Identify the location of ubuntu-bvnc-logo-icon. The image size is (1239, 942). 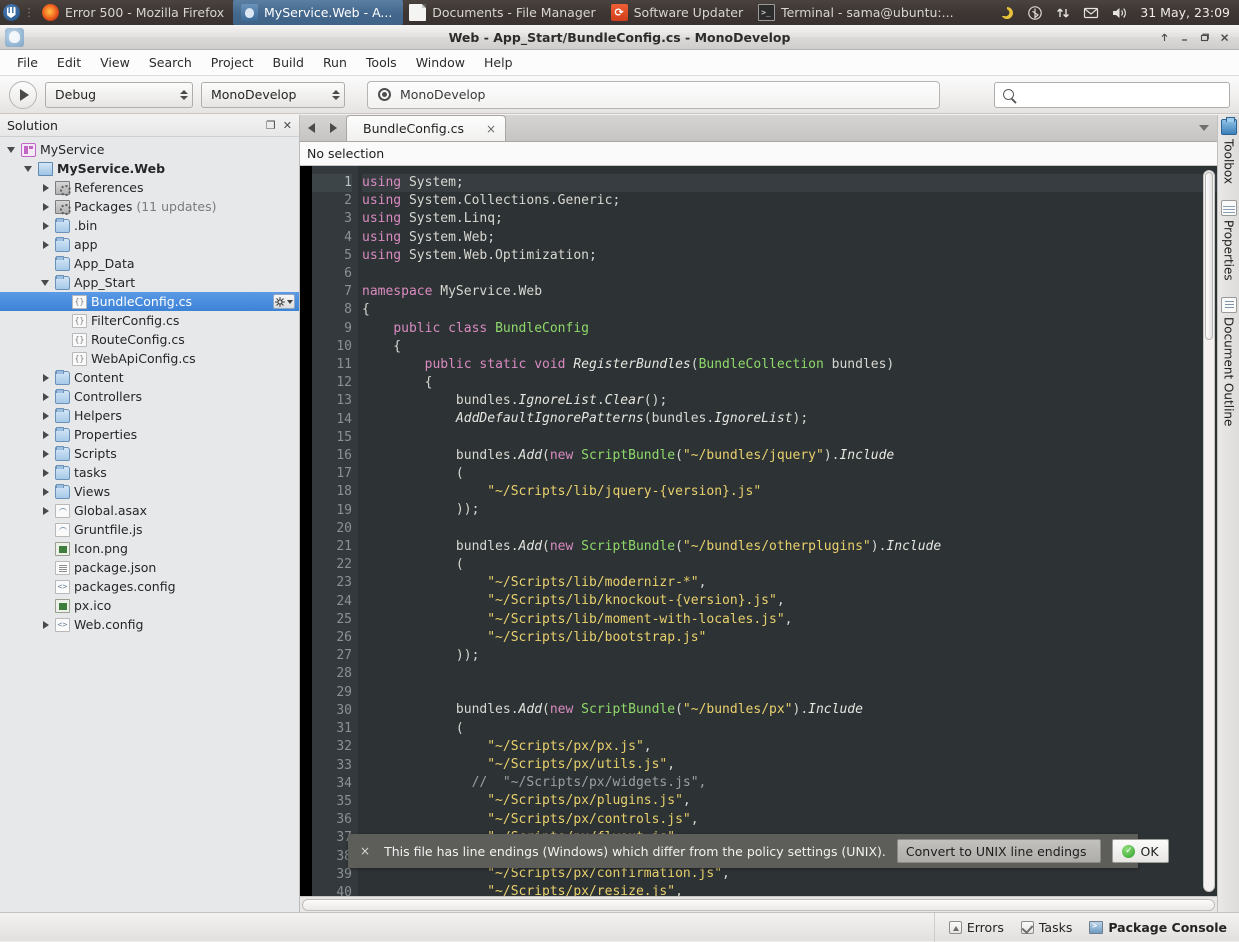
(11, 12).